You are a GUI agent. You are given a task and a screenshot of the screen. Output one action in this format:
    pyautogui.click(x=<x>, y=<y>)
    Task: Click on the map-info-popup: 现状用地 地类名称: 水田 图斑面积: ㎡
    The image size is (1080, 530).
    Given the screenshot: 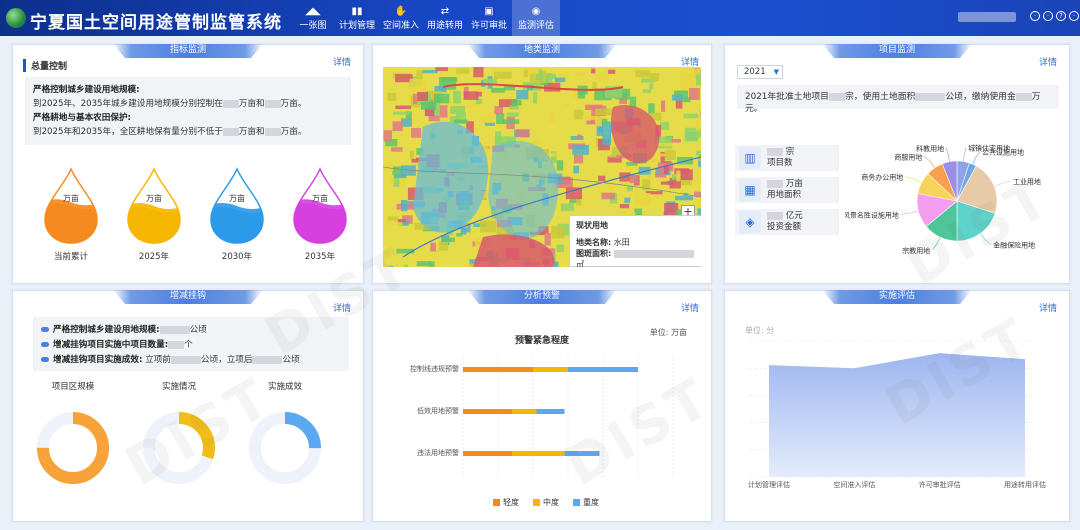 What is the action you would take?
    pyautogui.click(x=635, y=241)
    